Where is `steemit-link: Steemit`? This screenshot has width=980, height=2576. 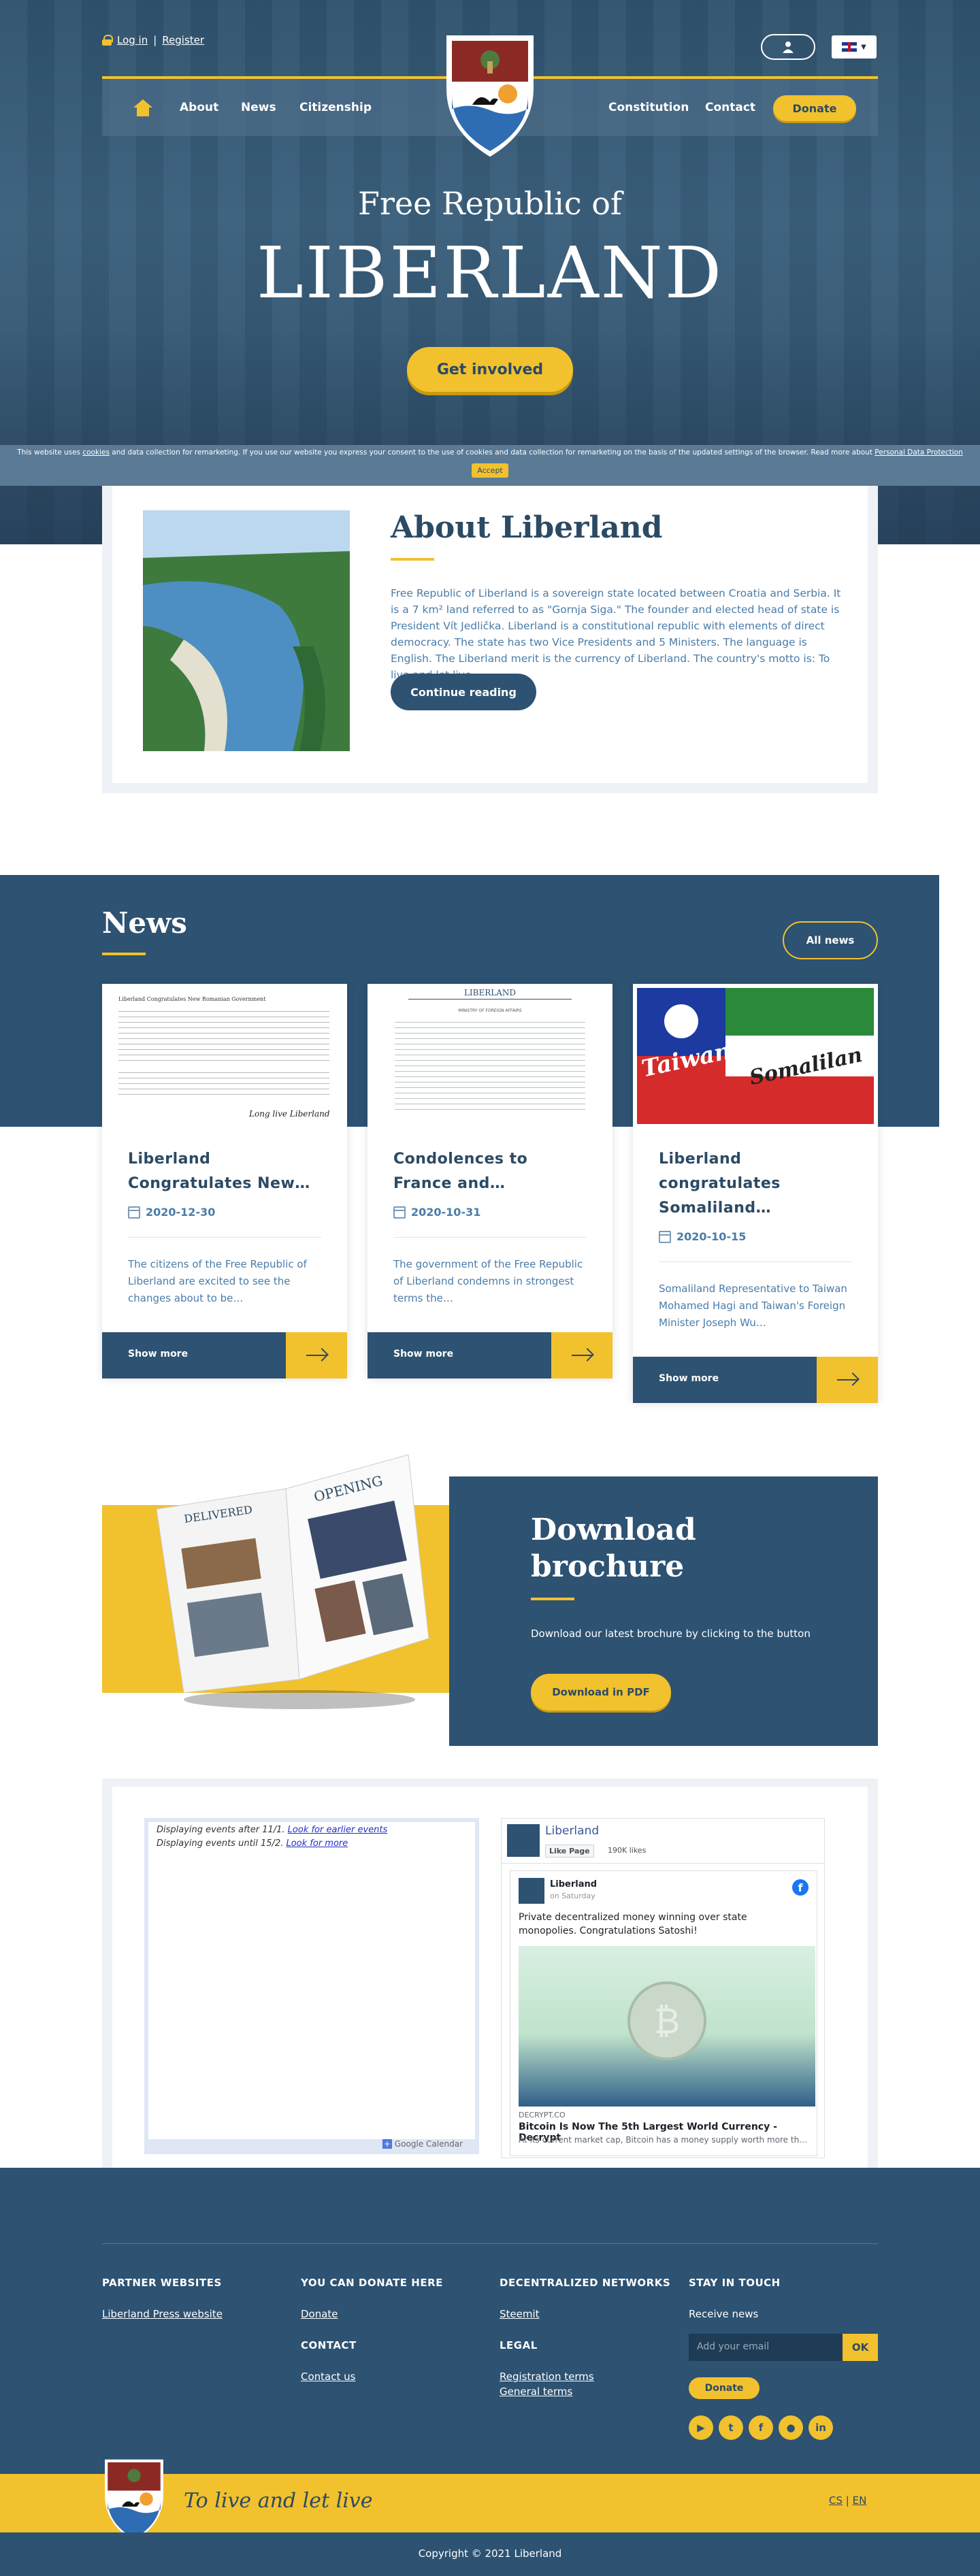 steemit-link: Steemit is located at coordinates (520, 2314).